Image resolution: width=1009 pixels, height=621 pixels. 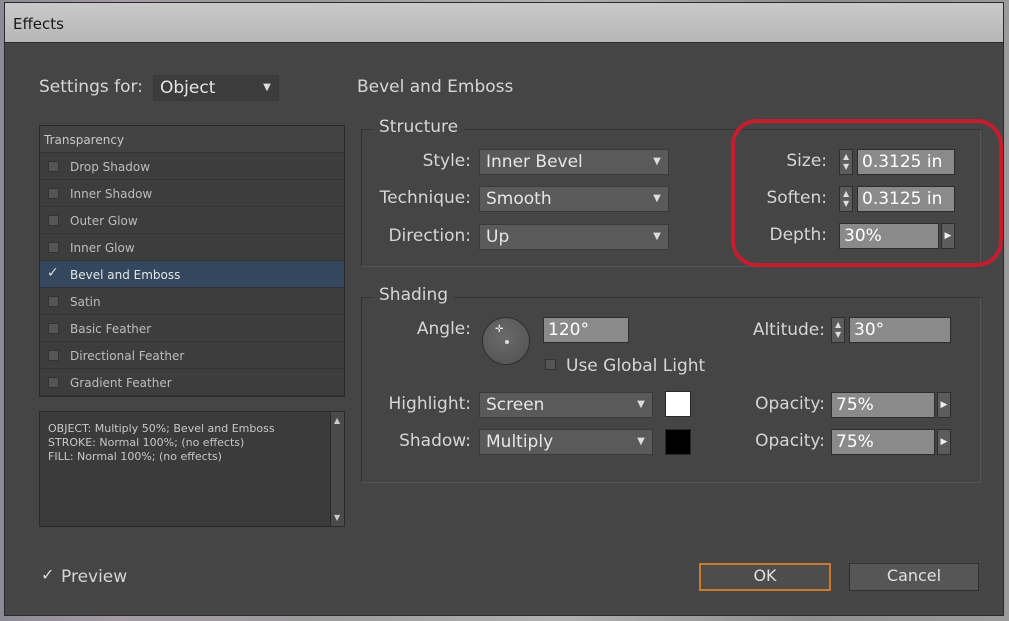 I want to click on list-item-label: Drop Shadow, so click(x=110, y=167).